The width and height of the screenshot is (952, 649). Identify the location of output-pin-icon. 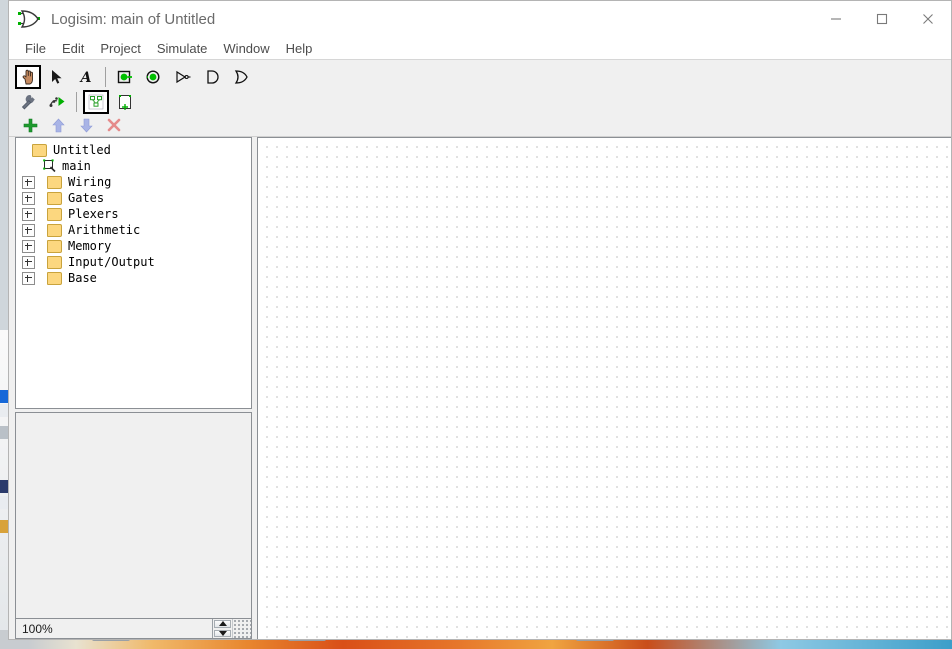
(153, 76).